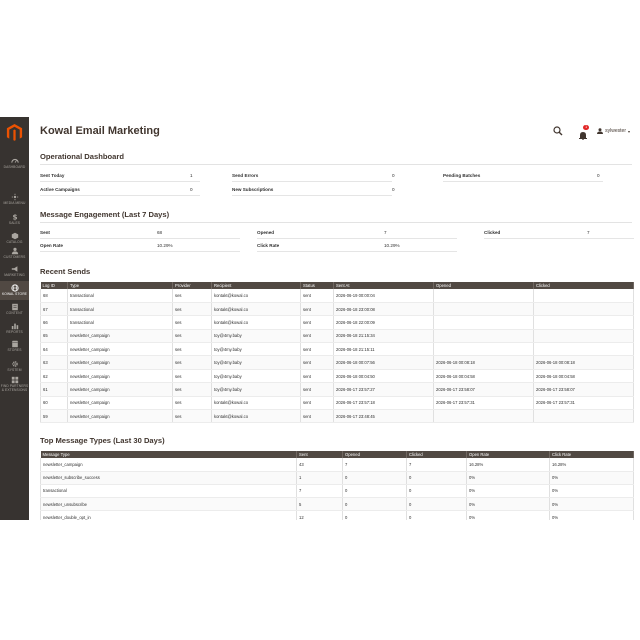 This screenshot has width=640, height=640. I want to click on sidebar-item-catalog: CATALOG, so click(14, 238).